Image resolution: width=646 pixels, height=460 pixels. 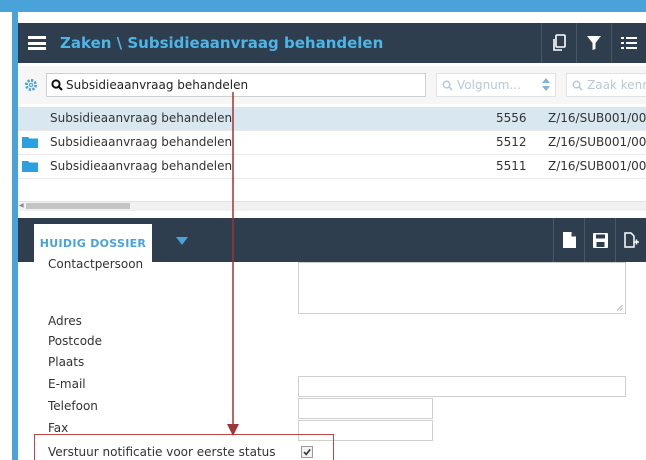 What do you see at coordinates (546, 84) in the screenshot?
I see `sort-spinner-icon` at bounding box center [546, 84].